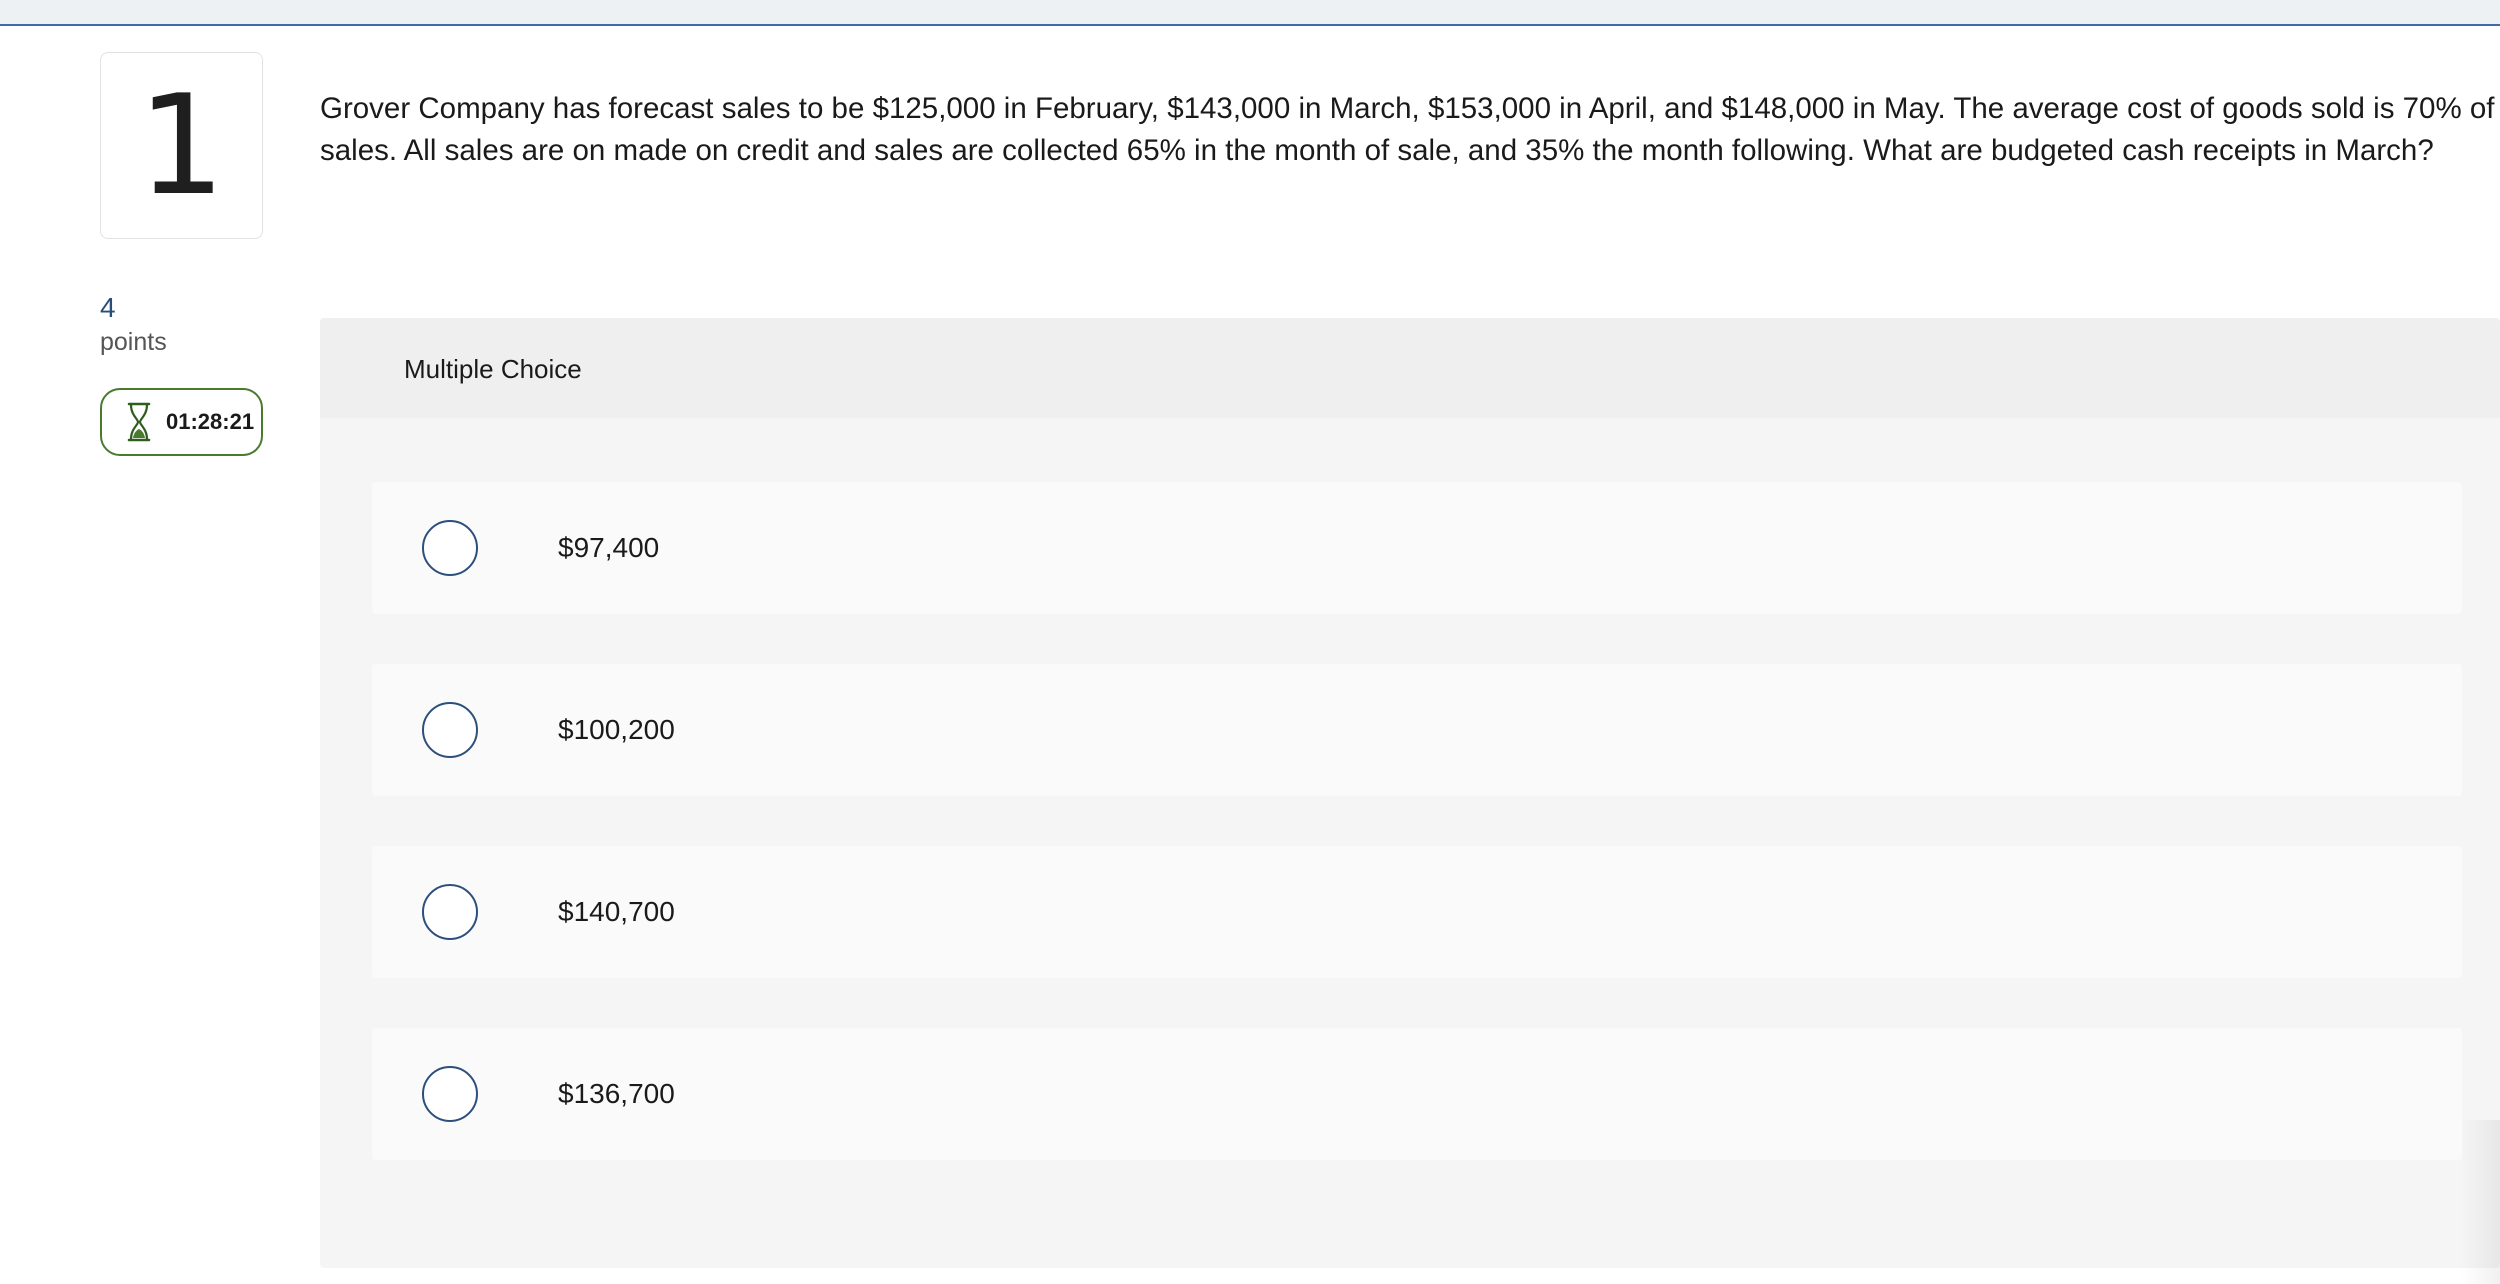  Describe the element at coordinates (2480, 1202) in the screenshot. I see `edge-shadow` at that location.